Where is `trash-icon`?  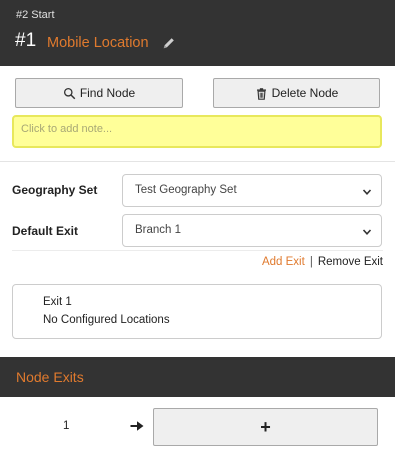 trash-icon is located at coordinates (261, 93).